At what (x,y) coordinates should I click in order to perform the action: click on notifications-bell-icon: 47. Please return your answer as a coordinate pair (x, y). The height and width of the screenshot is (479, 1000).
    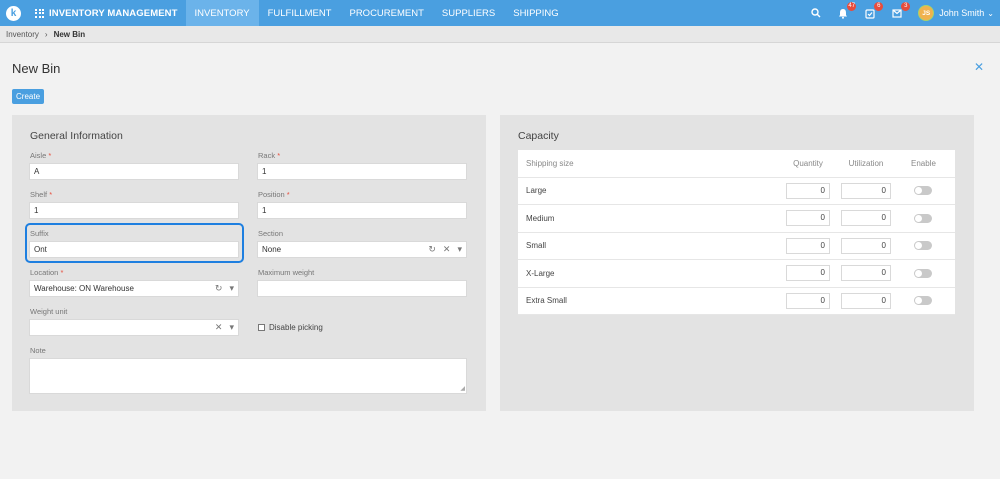
    Looking at the image, I should click on (846, 11).